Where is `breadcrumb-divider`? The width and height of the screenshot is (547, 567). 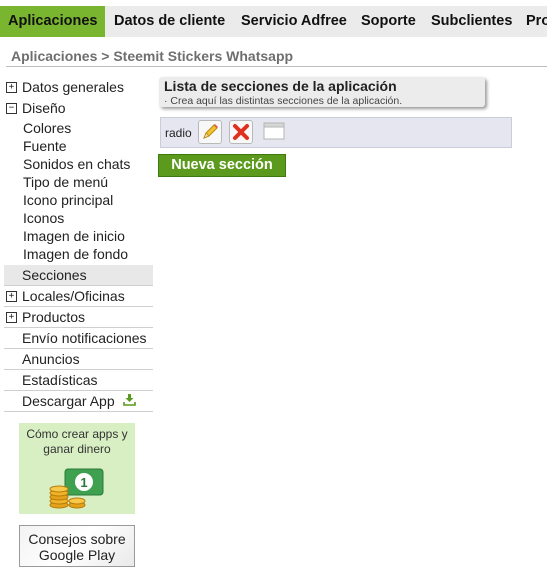
breadcrumb-divider is located at coordinates (276, 66).